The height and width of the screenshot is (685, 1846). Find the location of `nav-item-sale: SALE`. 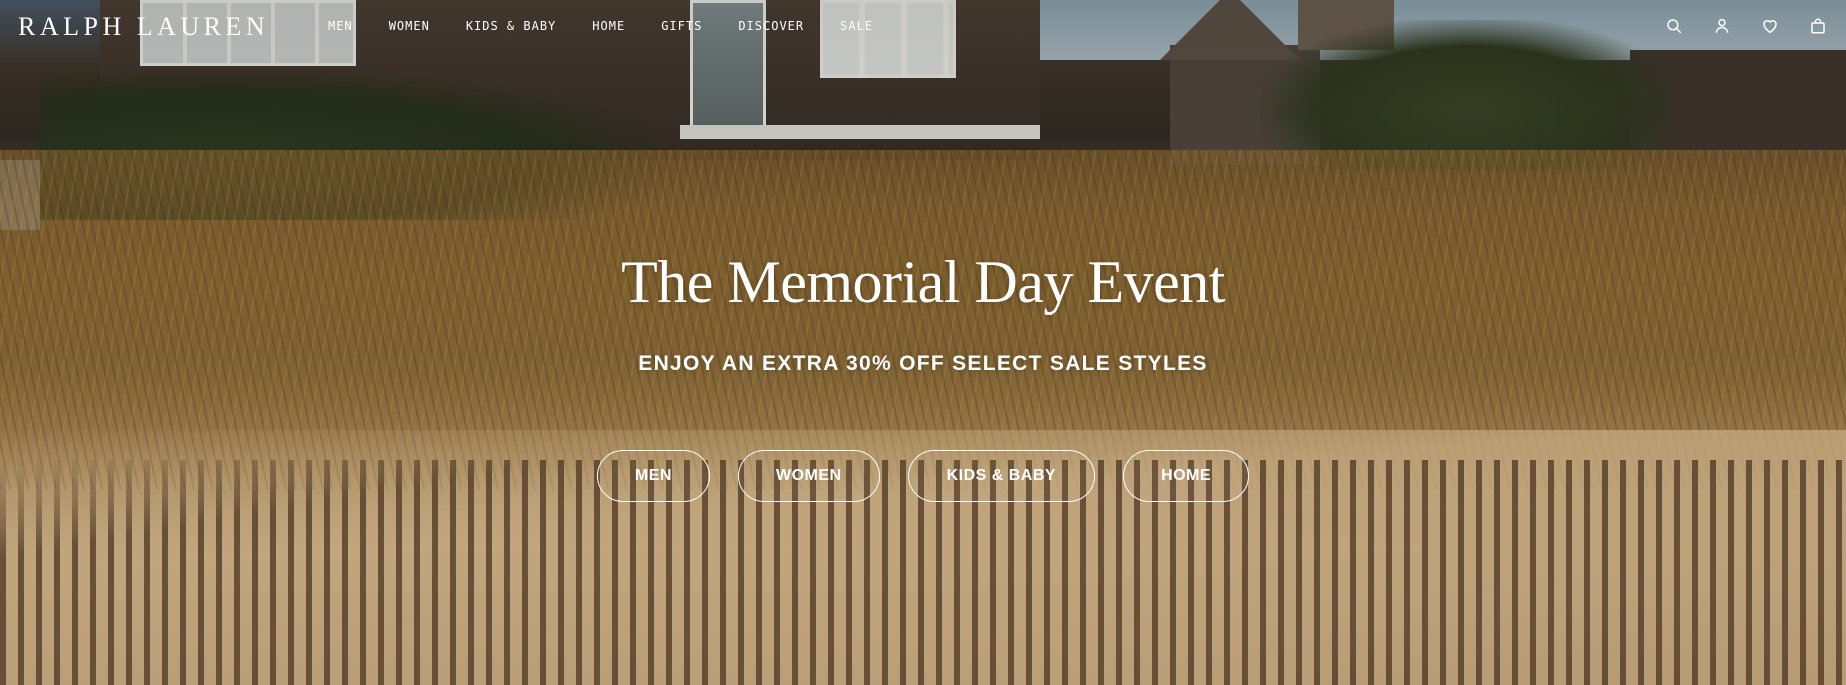

nav-item-sale: SALE is located at coordinates (856, 26).